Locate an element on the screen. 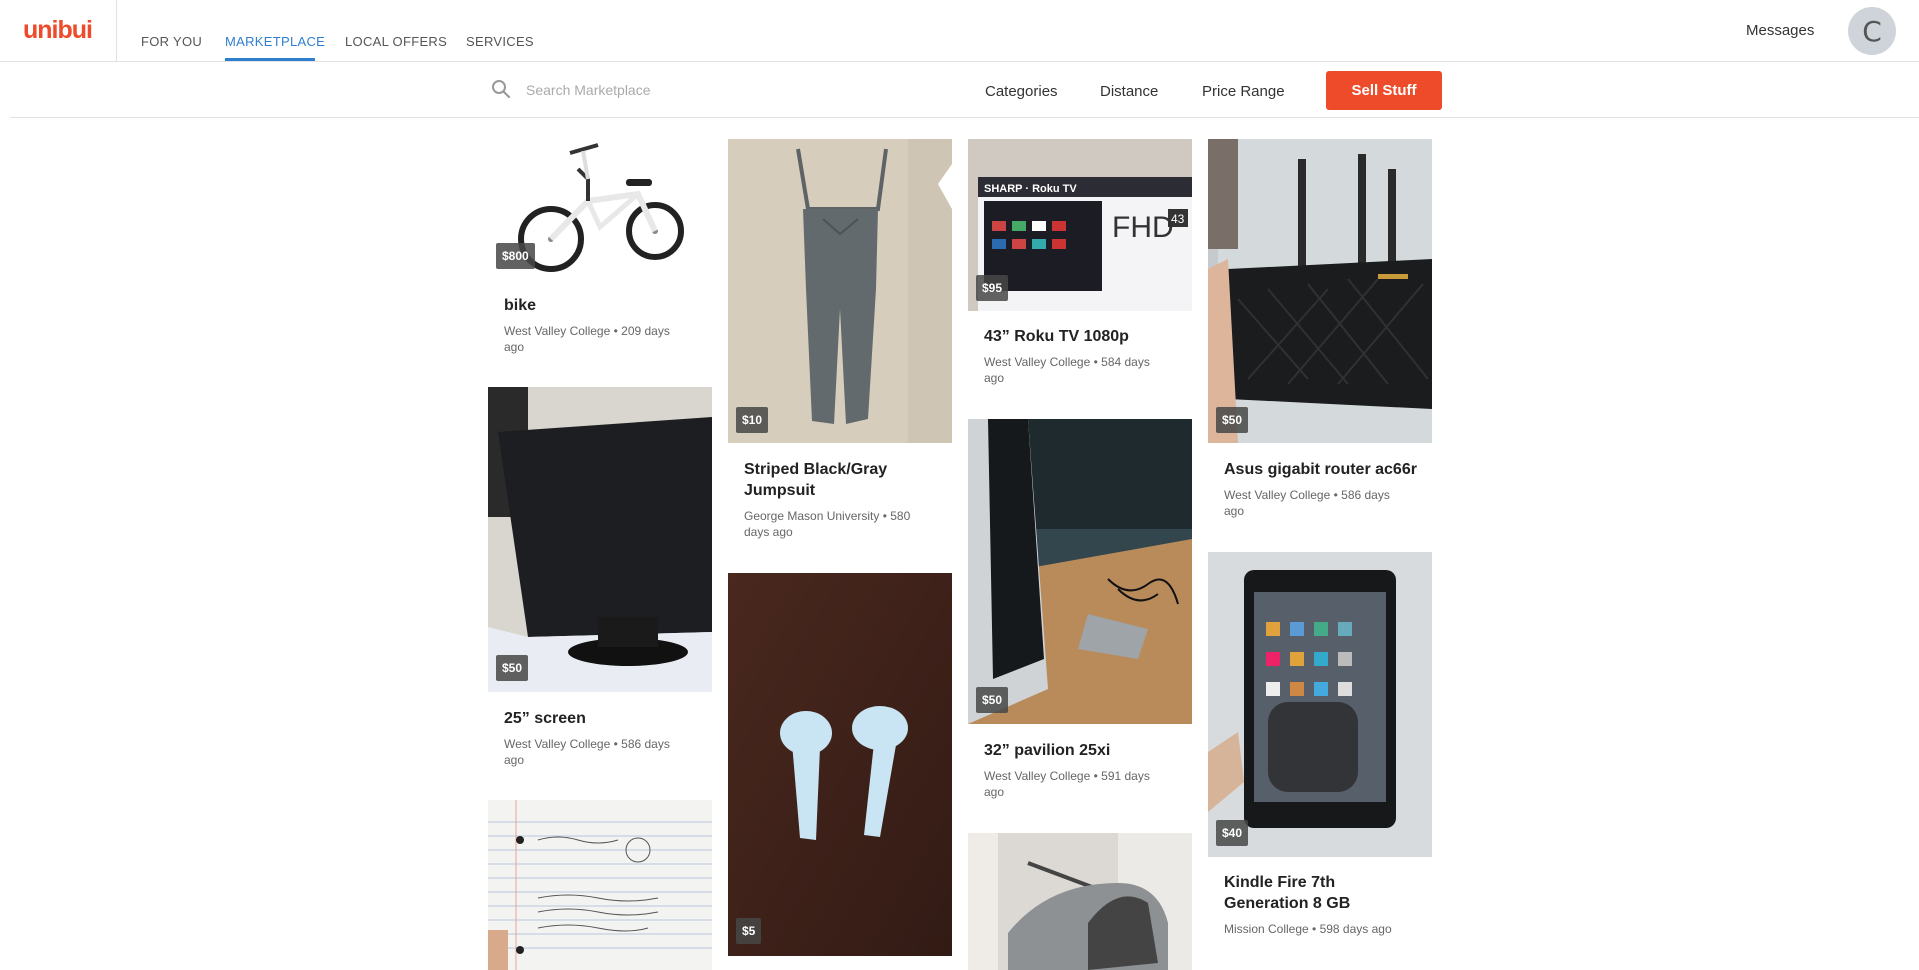  listing-meta: West Valley College • 584 days ago is located at coordinates (1067, 370).